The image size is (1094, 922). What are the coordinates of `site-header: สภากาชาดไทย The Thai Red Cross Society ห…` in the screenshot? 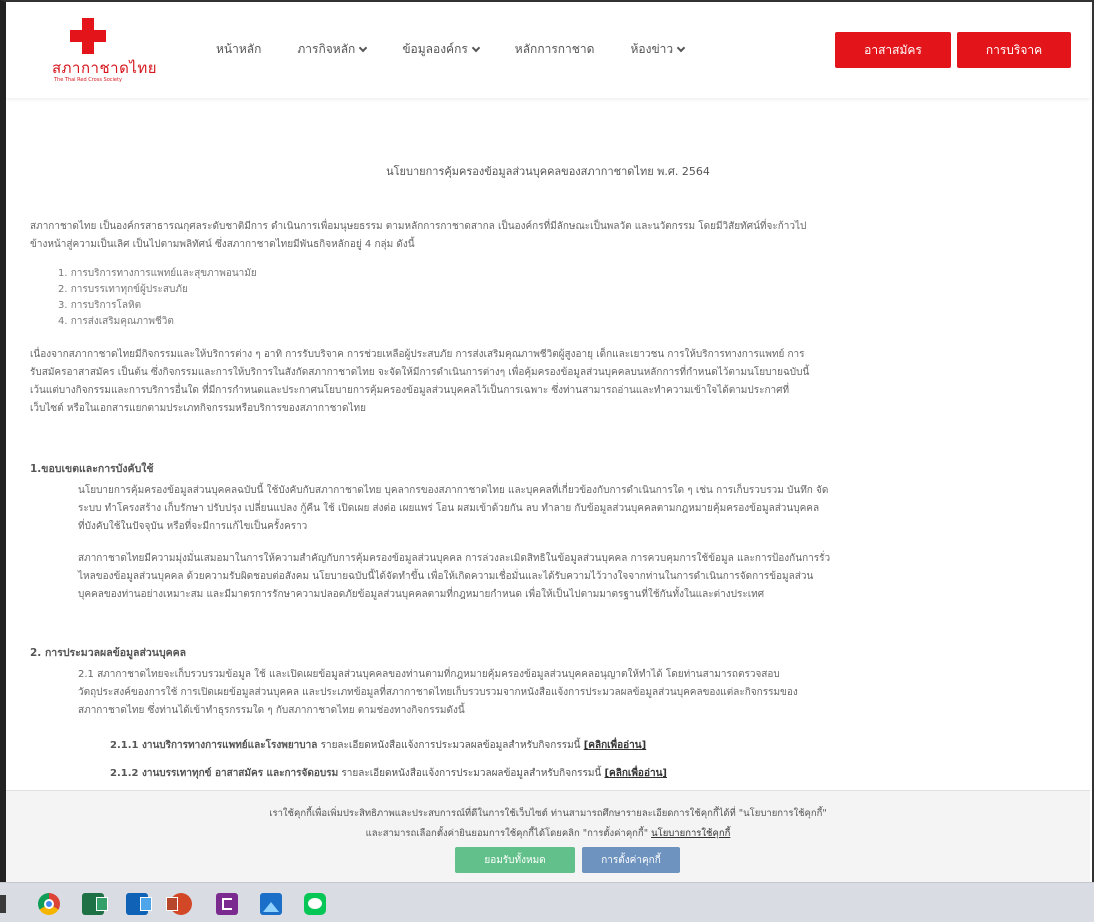 It's located at (548, 50).